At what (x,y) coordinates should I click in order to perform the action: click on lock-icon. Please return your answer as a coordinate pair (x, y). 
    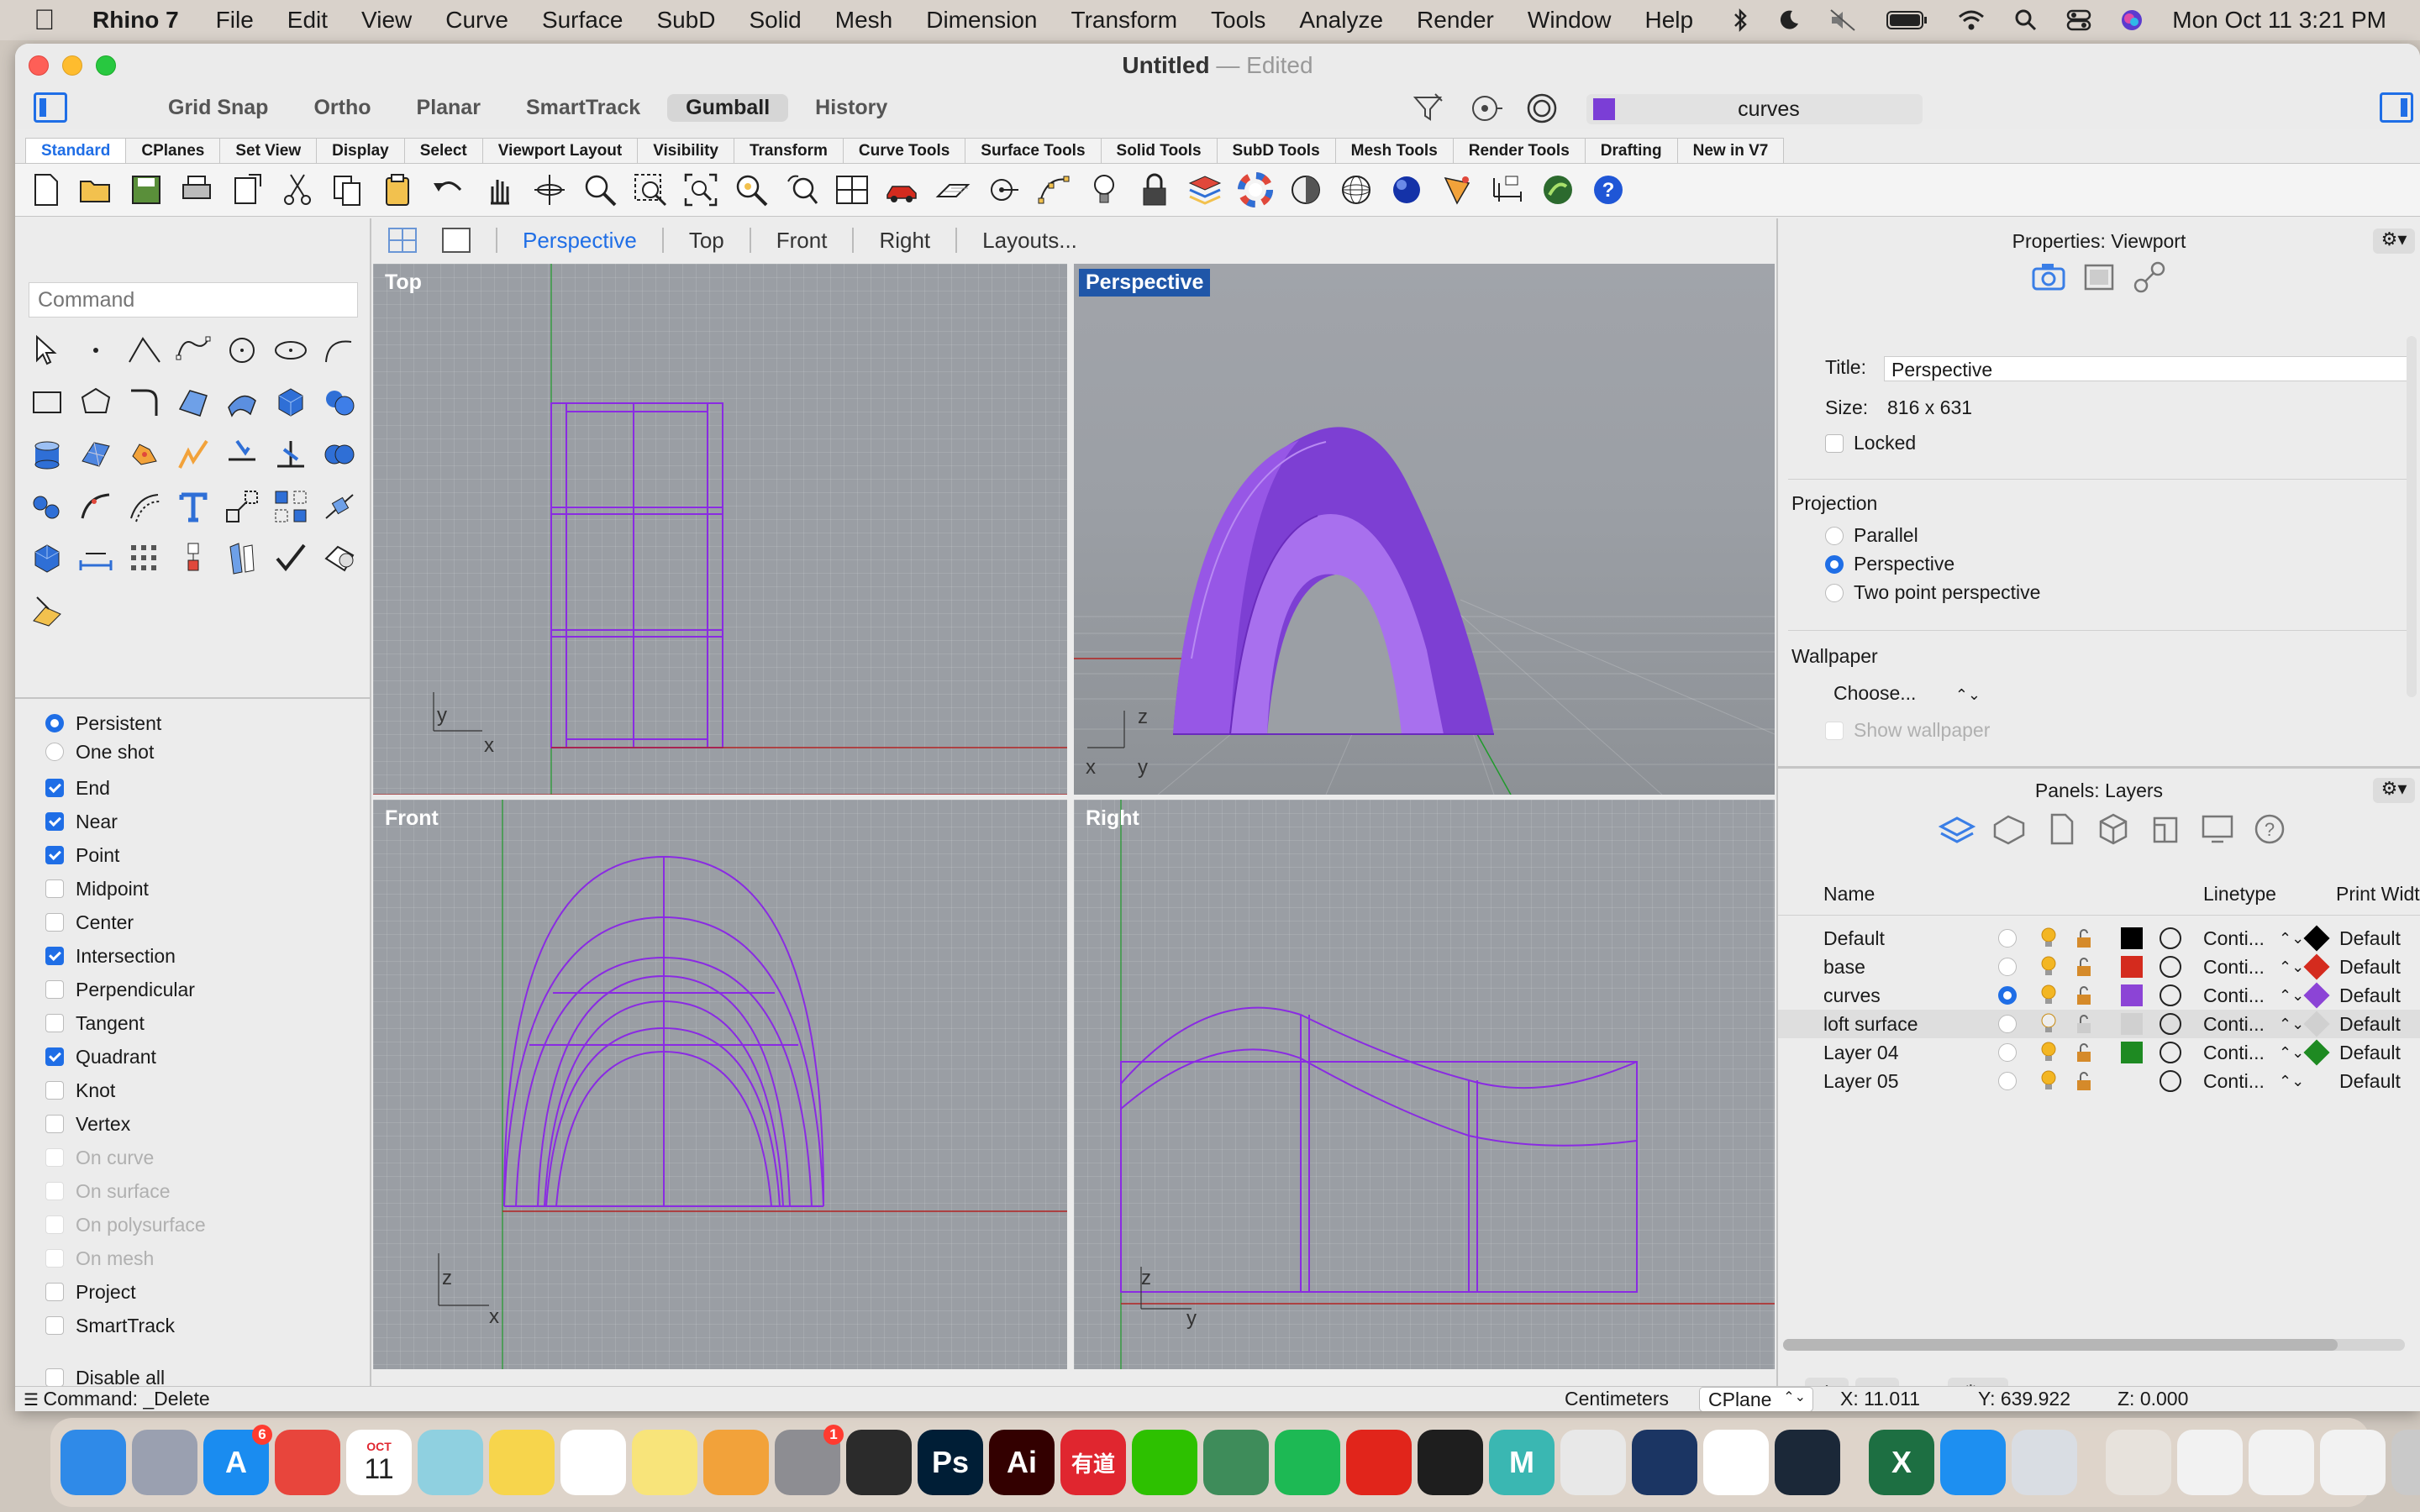
    Looking at the image, I should click on (1154, 190).